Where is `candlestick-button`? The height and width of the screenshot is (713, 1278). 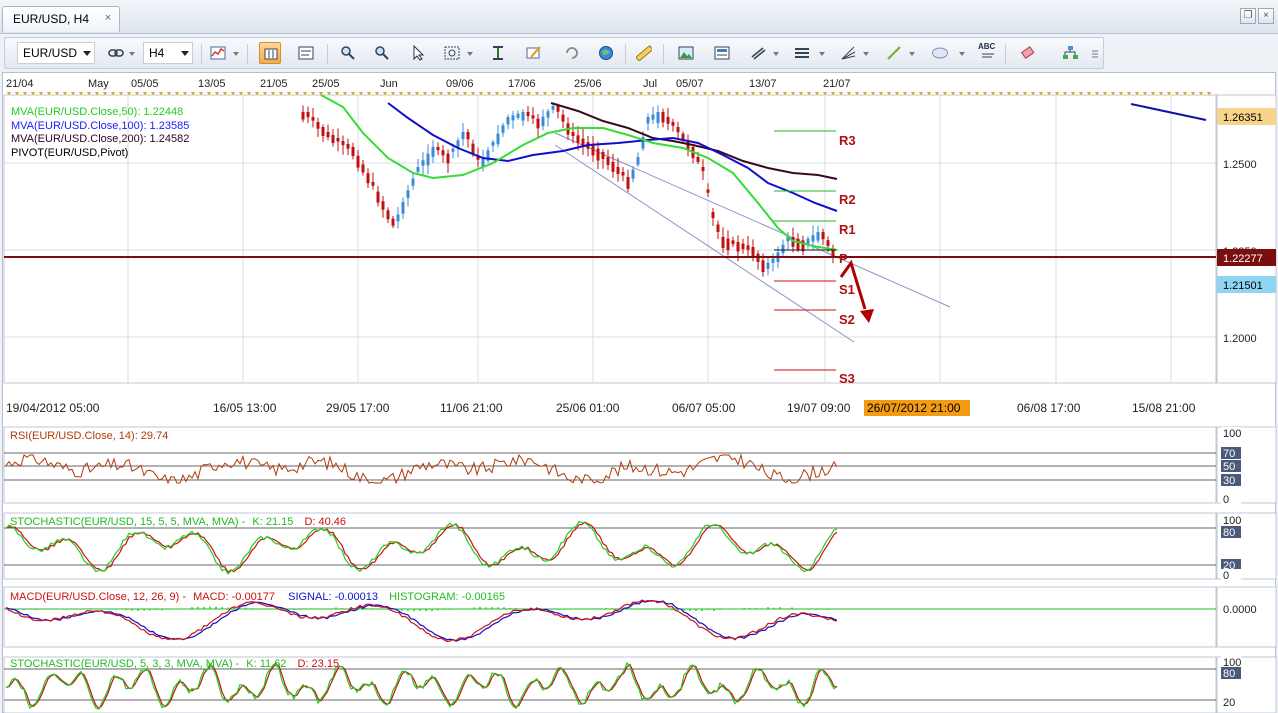
candlestick-button is located at coordinates (270, 53).